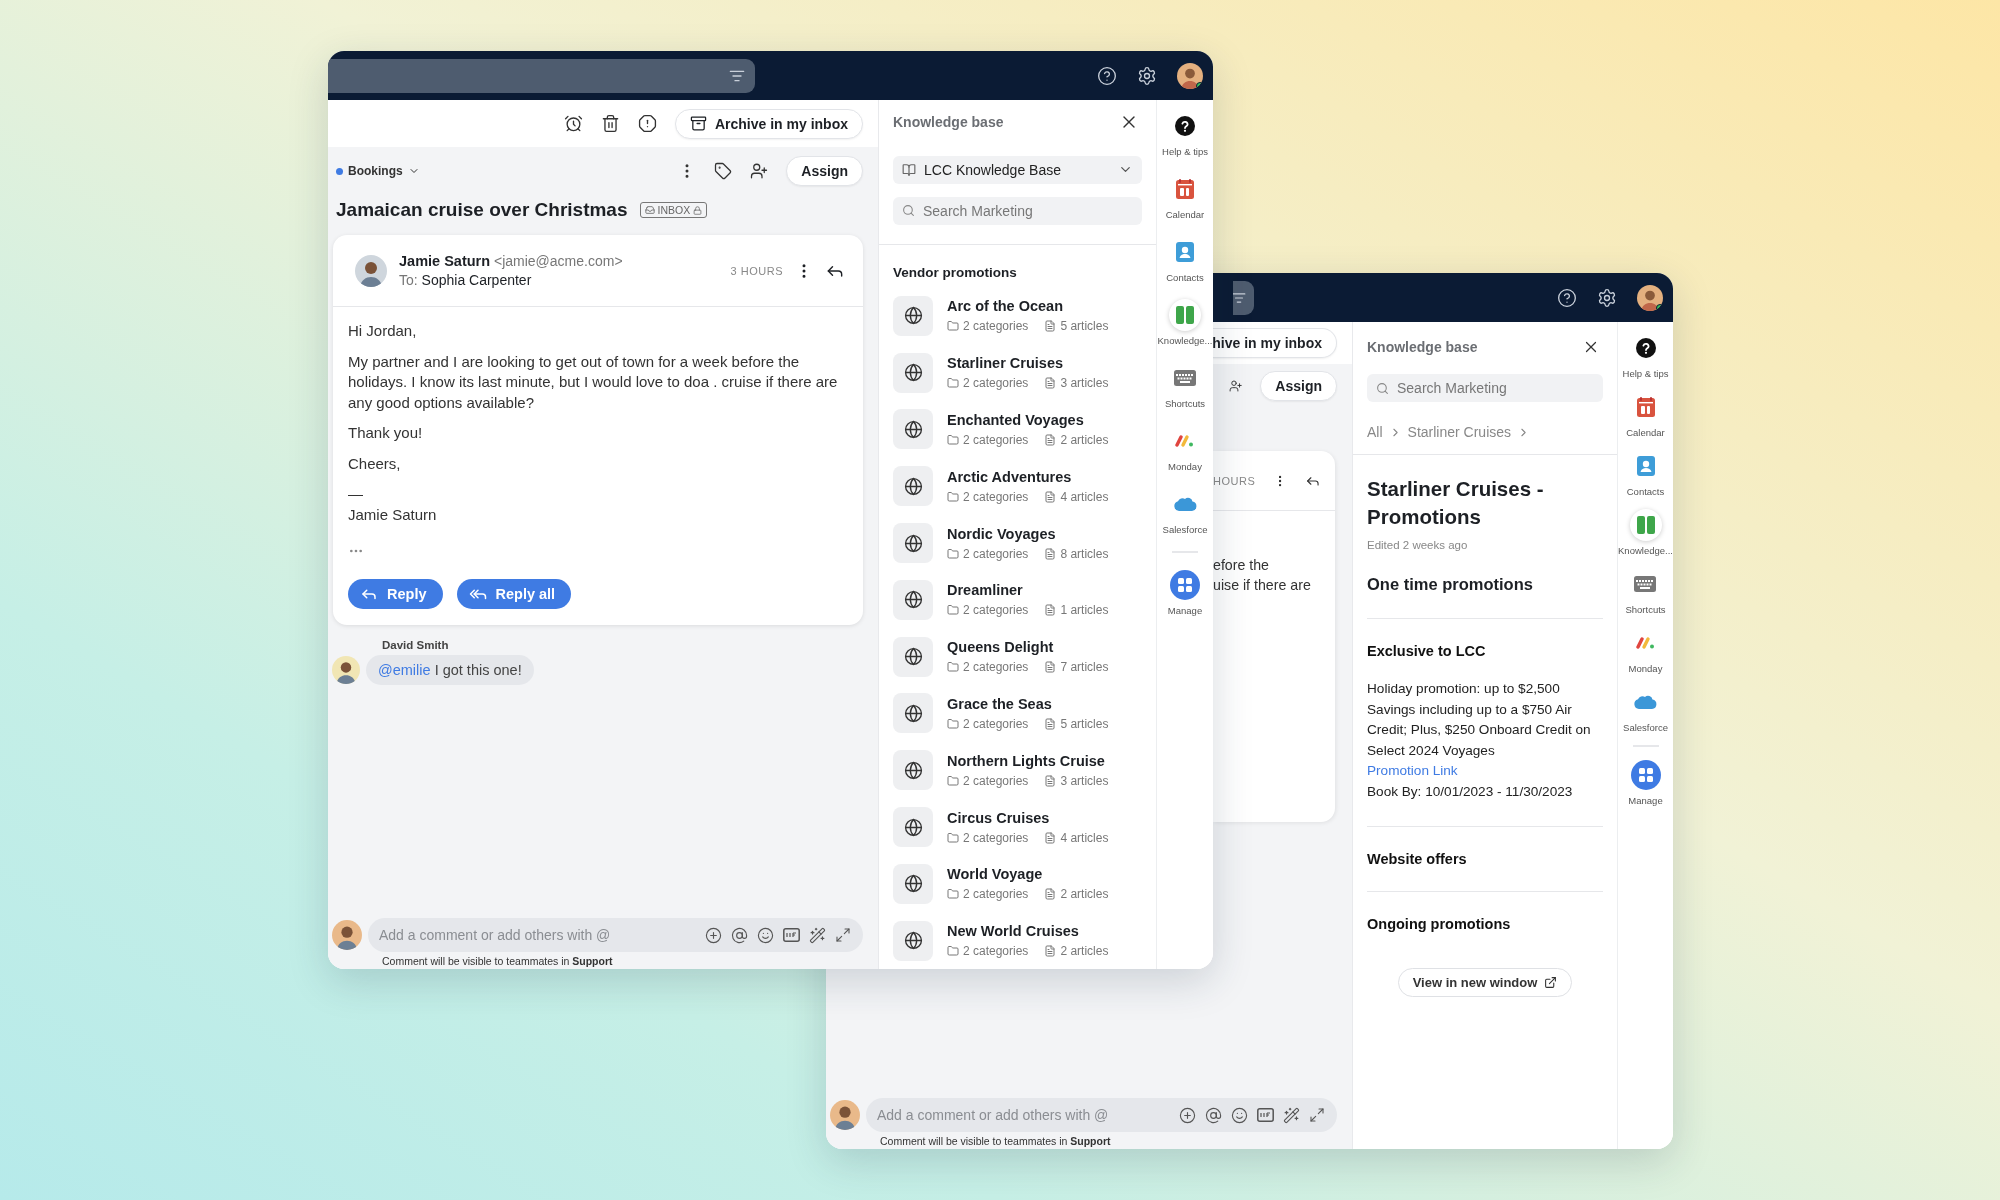 This screenshot has width=2000, height=1200. Describe the element at coordinates (955, 272) in the screenshot. I see `section-title: Vendor promotions` at that location.